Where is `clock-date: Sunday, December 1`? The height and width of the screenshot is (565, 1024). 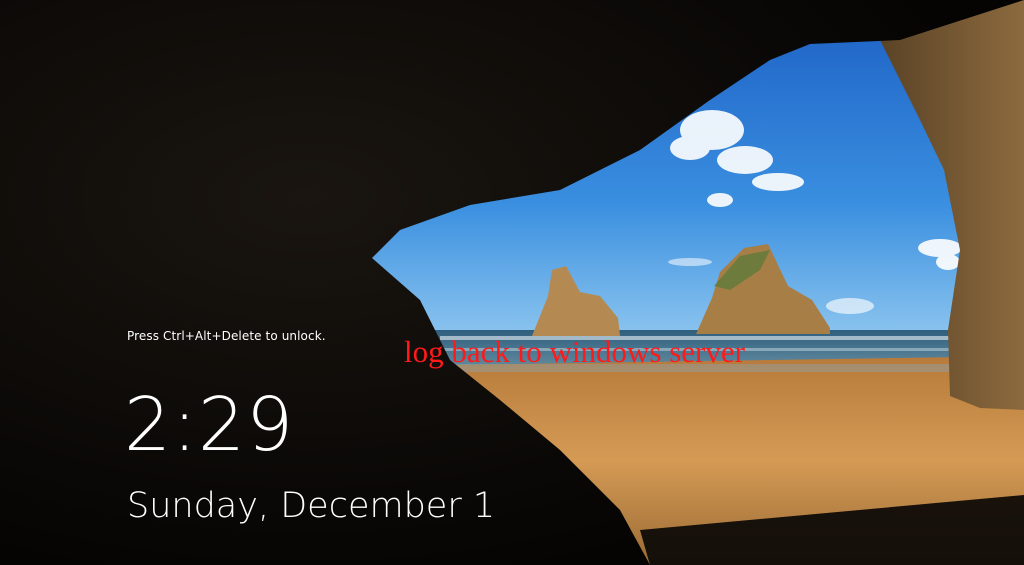
clock-date: Sunday, December 1 is located at coordinates (311, 506).